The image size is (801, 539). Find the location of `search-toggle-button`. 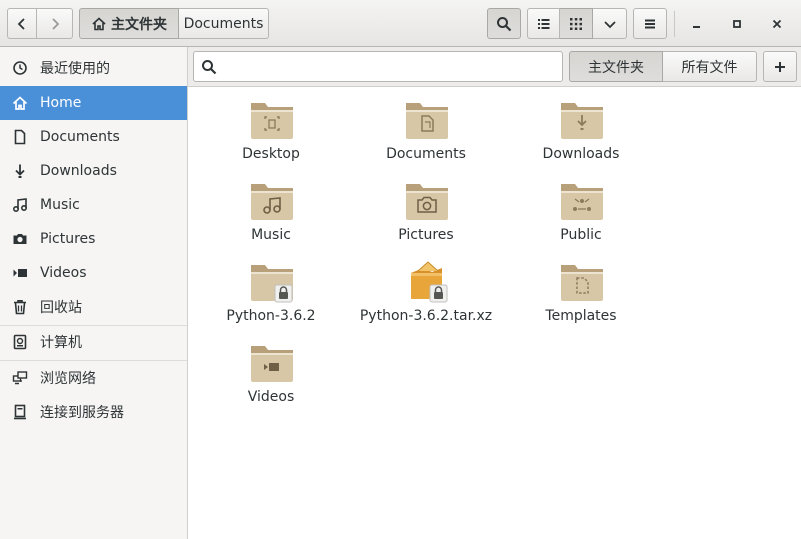

search-toggle-button is located at coordinates (504, 23).